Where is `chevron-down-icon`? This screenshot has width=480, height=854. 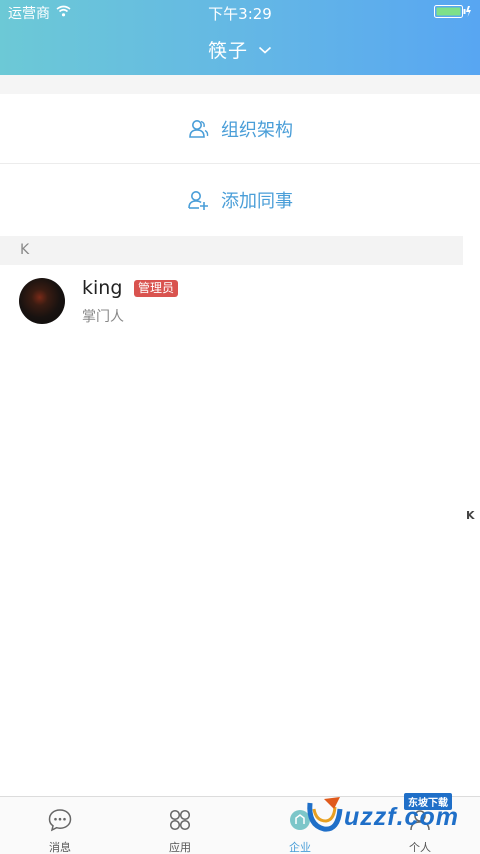 chevron-down-icon is located at coordinates (265, 50).